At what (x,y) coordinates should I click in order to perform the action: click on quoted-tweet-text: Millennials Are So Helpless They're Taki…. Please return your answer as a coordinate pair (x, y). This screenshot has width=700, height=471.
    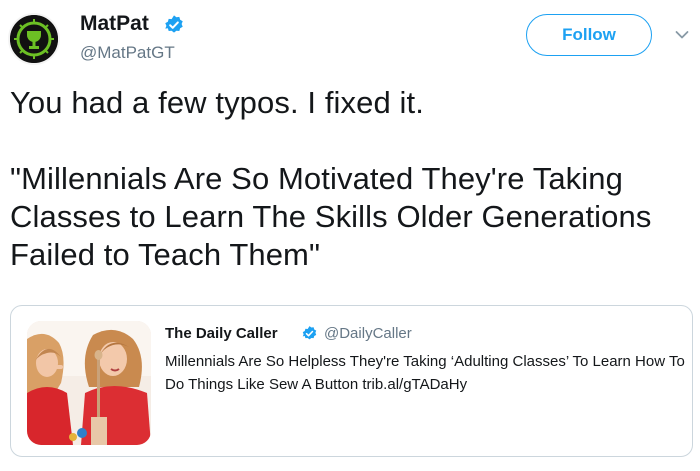
    Looking at the image, I should click on (425, 373).